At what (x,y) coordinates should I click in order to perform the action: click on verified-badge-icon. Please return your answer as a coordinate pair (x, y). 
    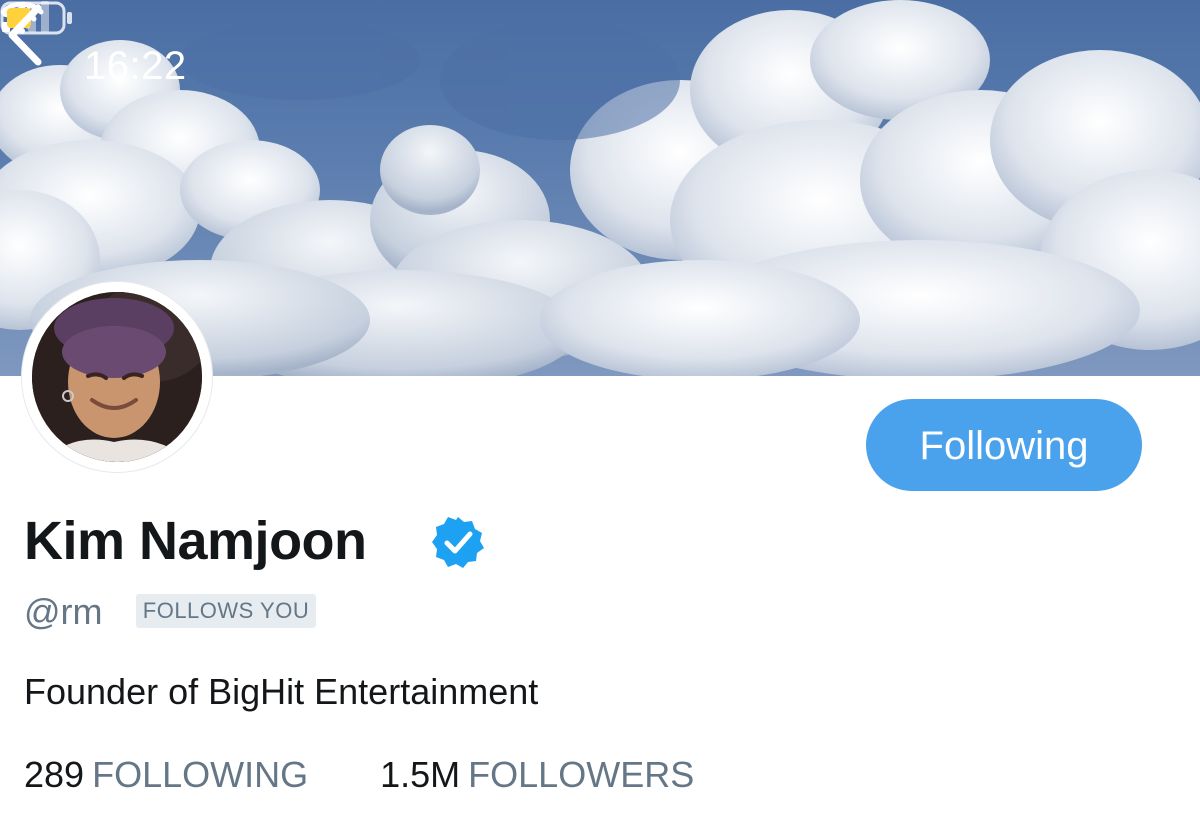
    Looking at the image, I should click on (458, 542).